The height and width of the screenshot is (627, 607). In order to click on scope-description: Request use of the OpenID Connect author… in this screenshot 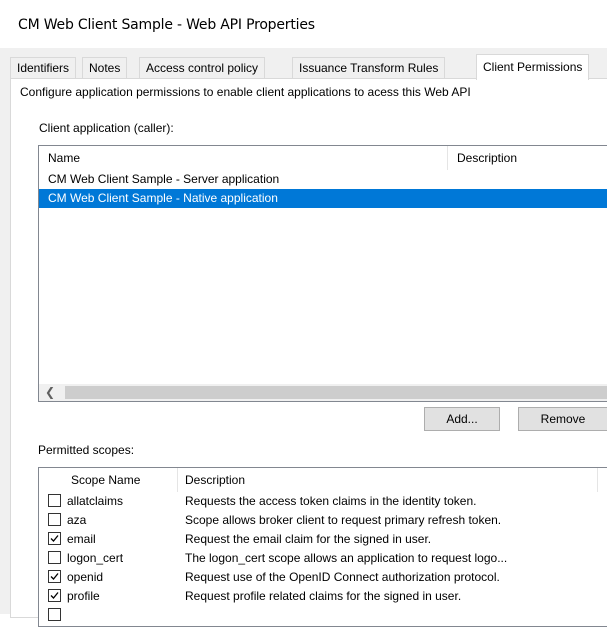, I will do `click(342, 577)`.